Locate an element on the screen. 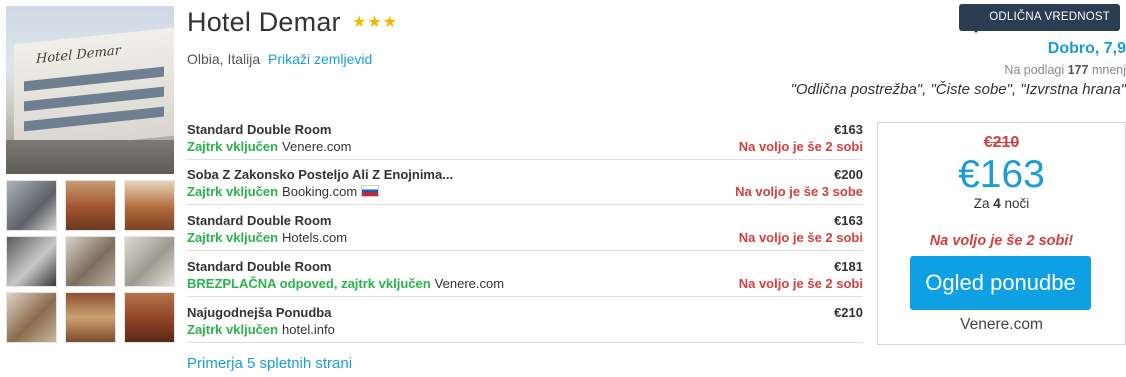 The width and height of the screenshot is (1126, 377). review-count: Na podlagi 177 mnenj is located at coordinates (1065, 70).